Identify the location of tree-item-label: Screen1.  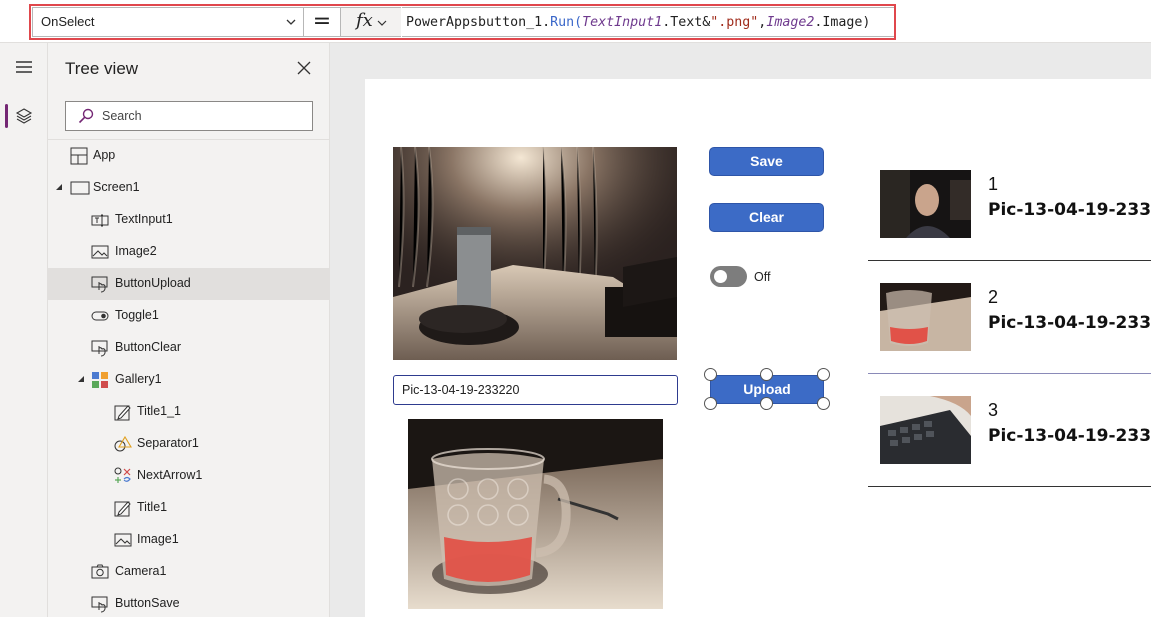
(116, 187).